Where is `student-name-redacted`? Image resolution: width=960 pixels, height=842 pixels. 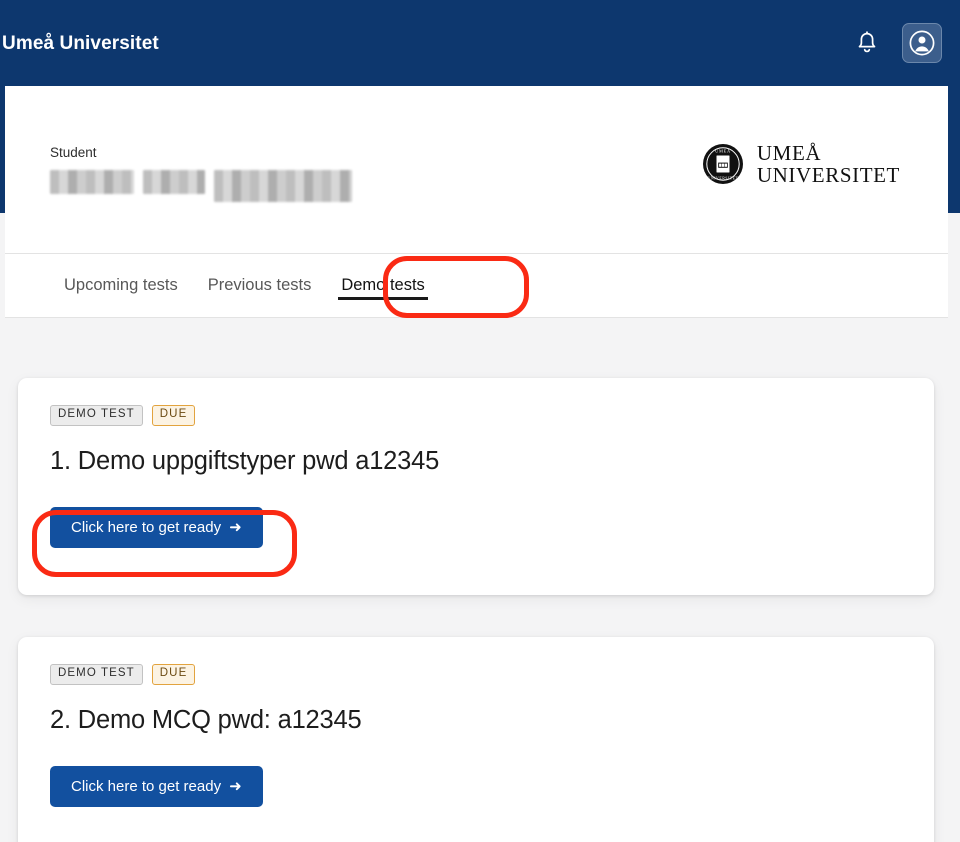
student-name-redacted is located at coordinates (201, 185).